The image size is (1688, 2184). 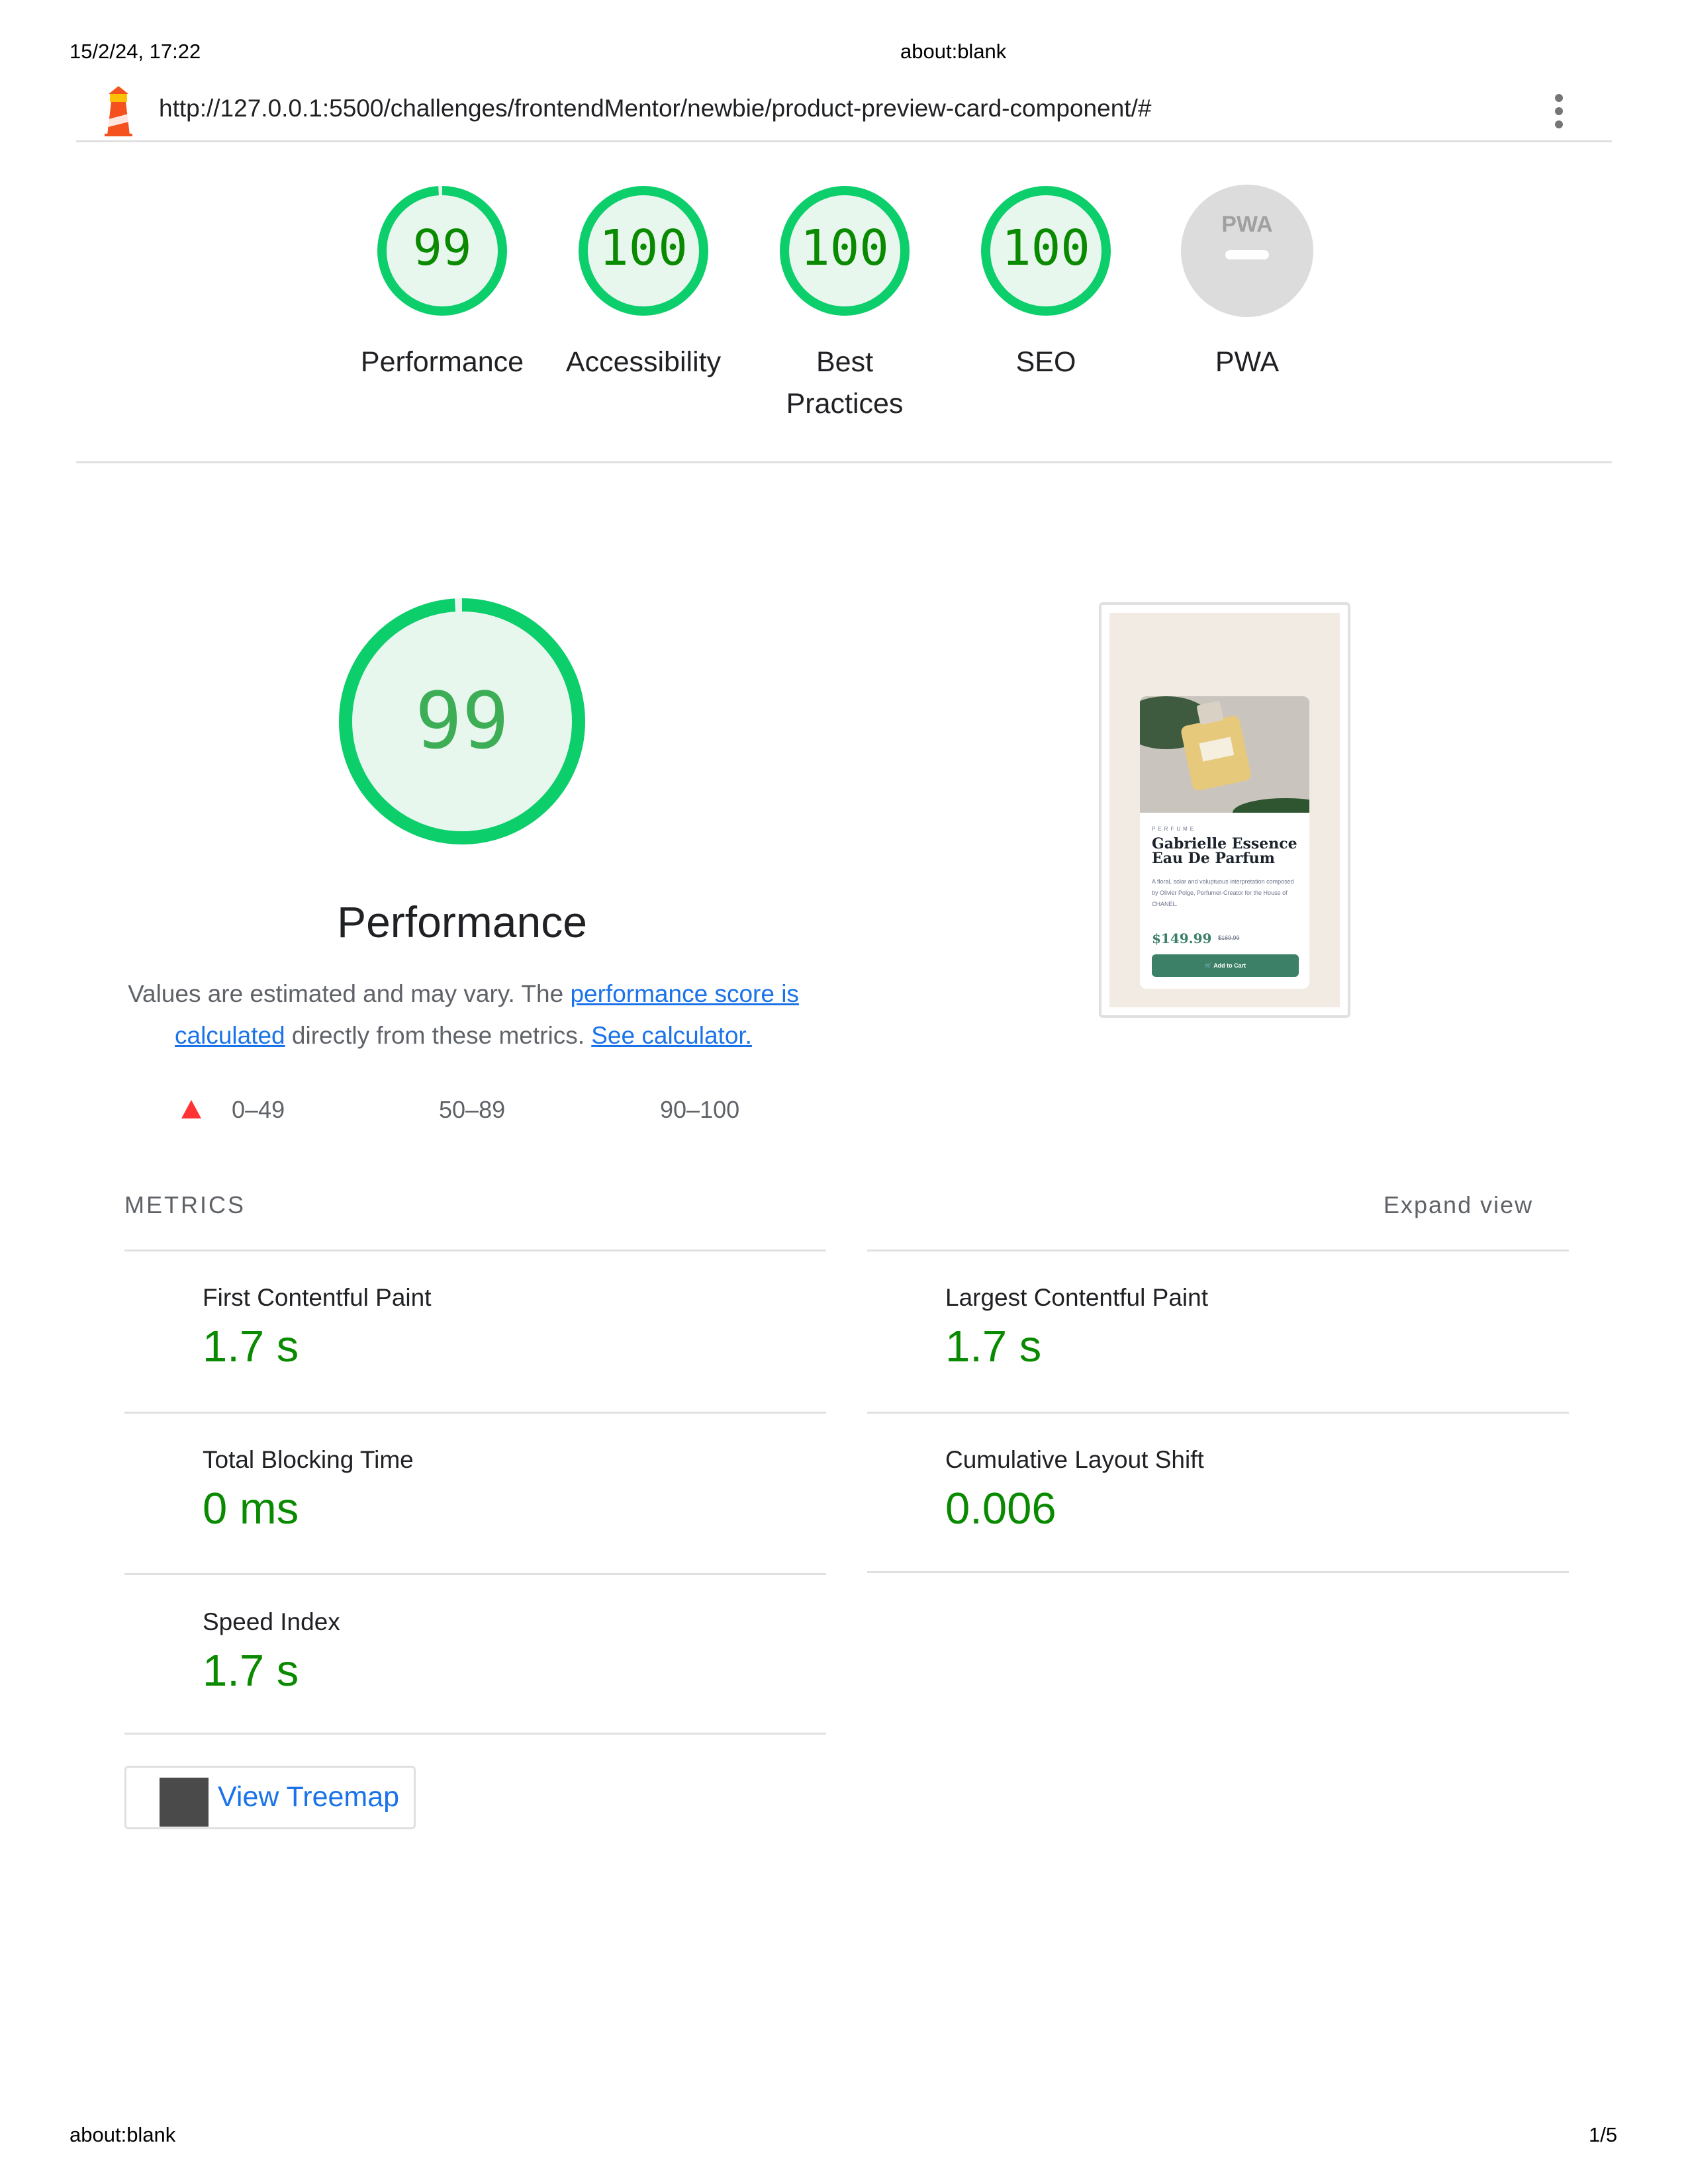 What do you see at coordinates (251, 1508) in the screenshot?
I see `metric-value: 0 ms` at bounding box center [251, 1508].